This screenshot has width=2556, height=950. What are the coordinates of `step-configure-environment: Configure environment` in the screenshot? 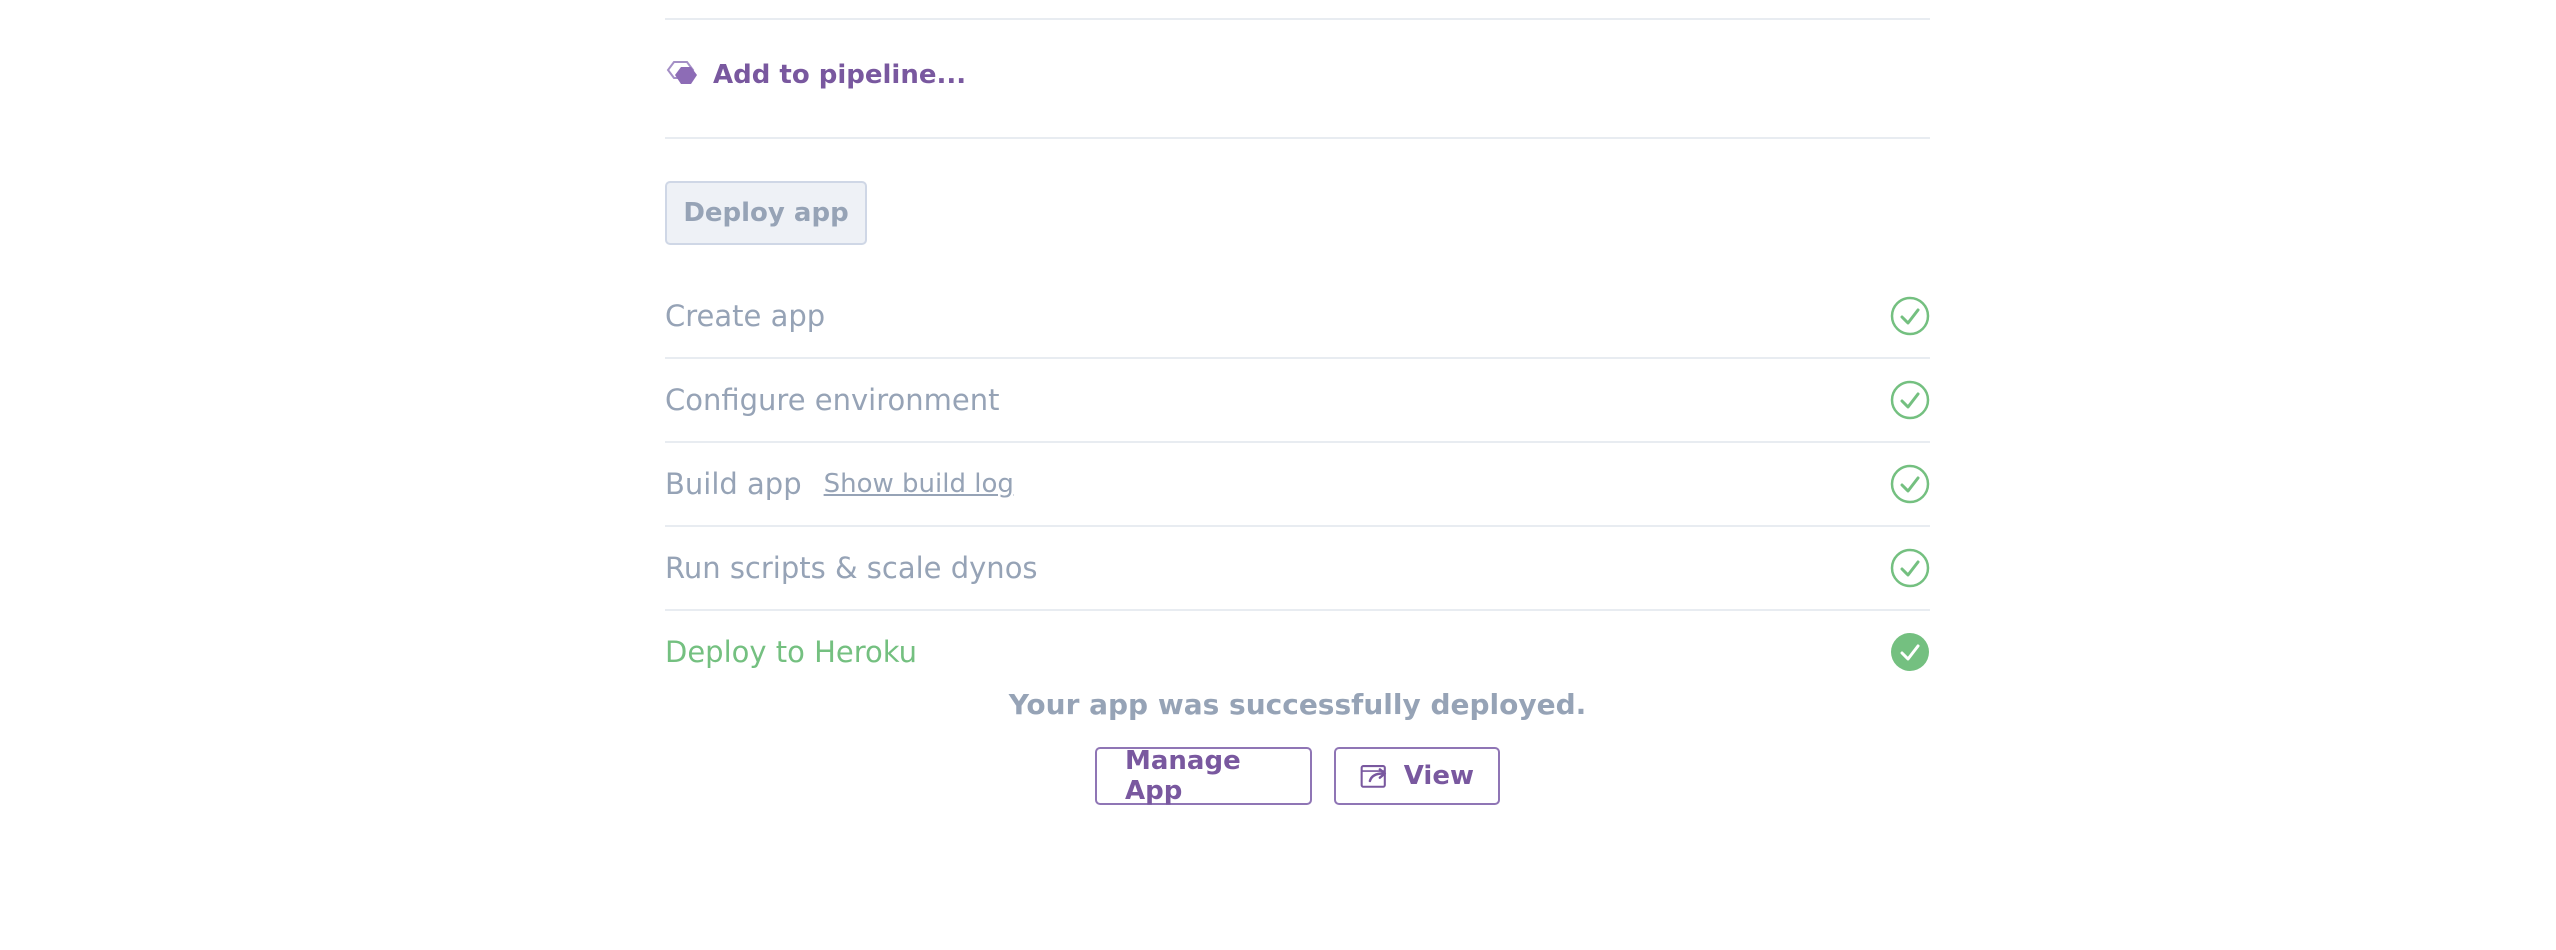 It's located at (1297, 401).